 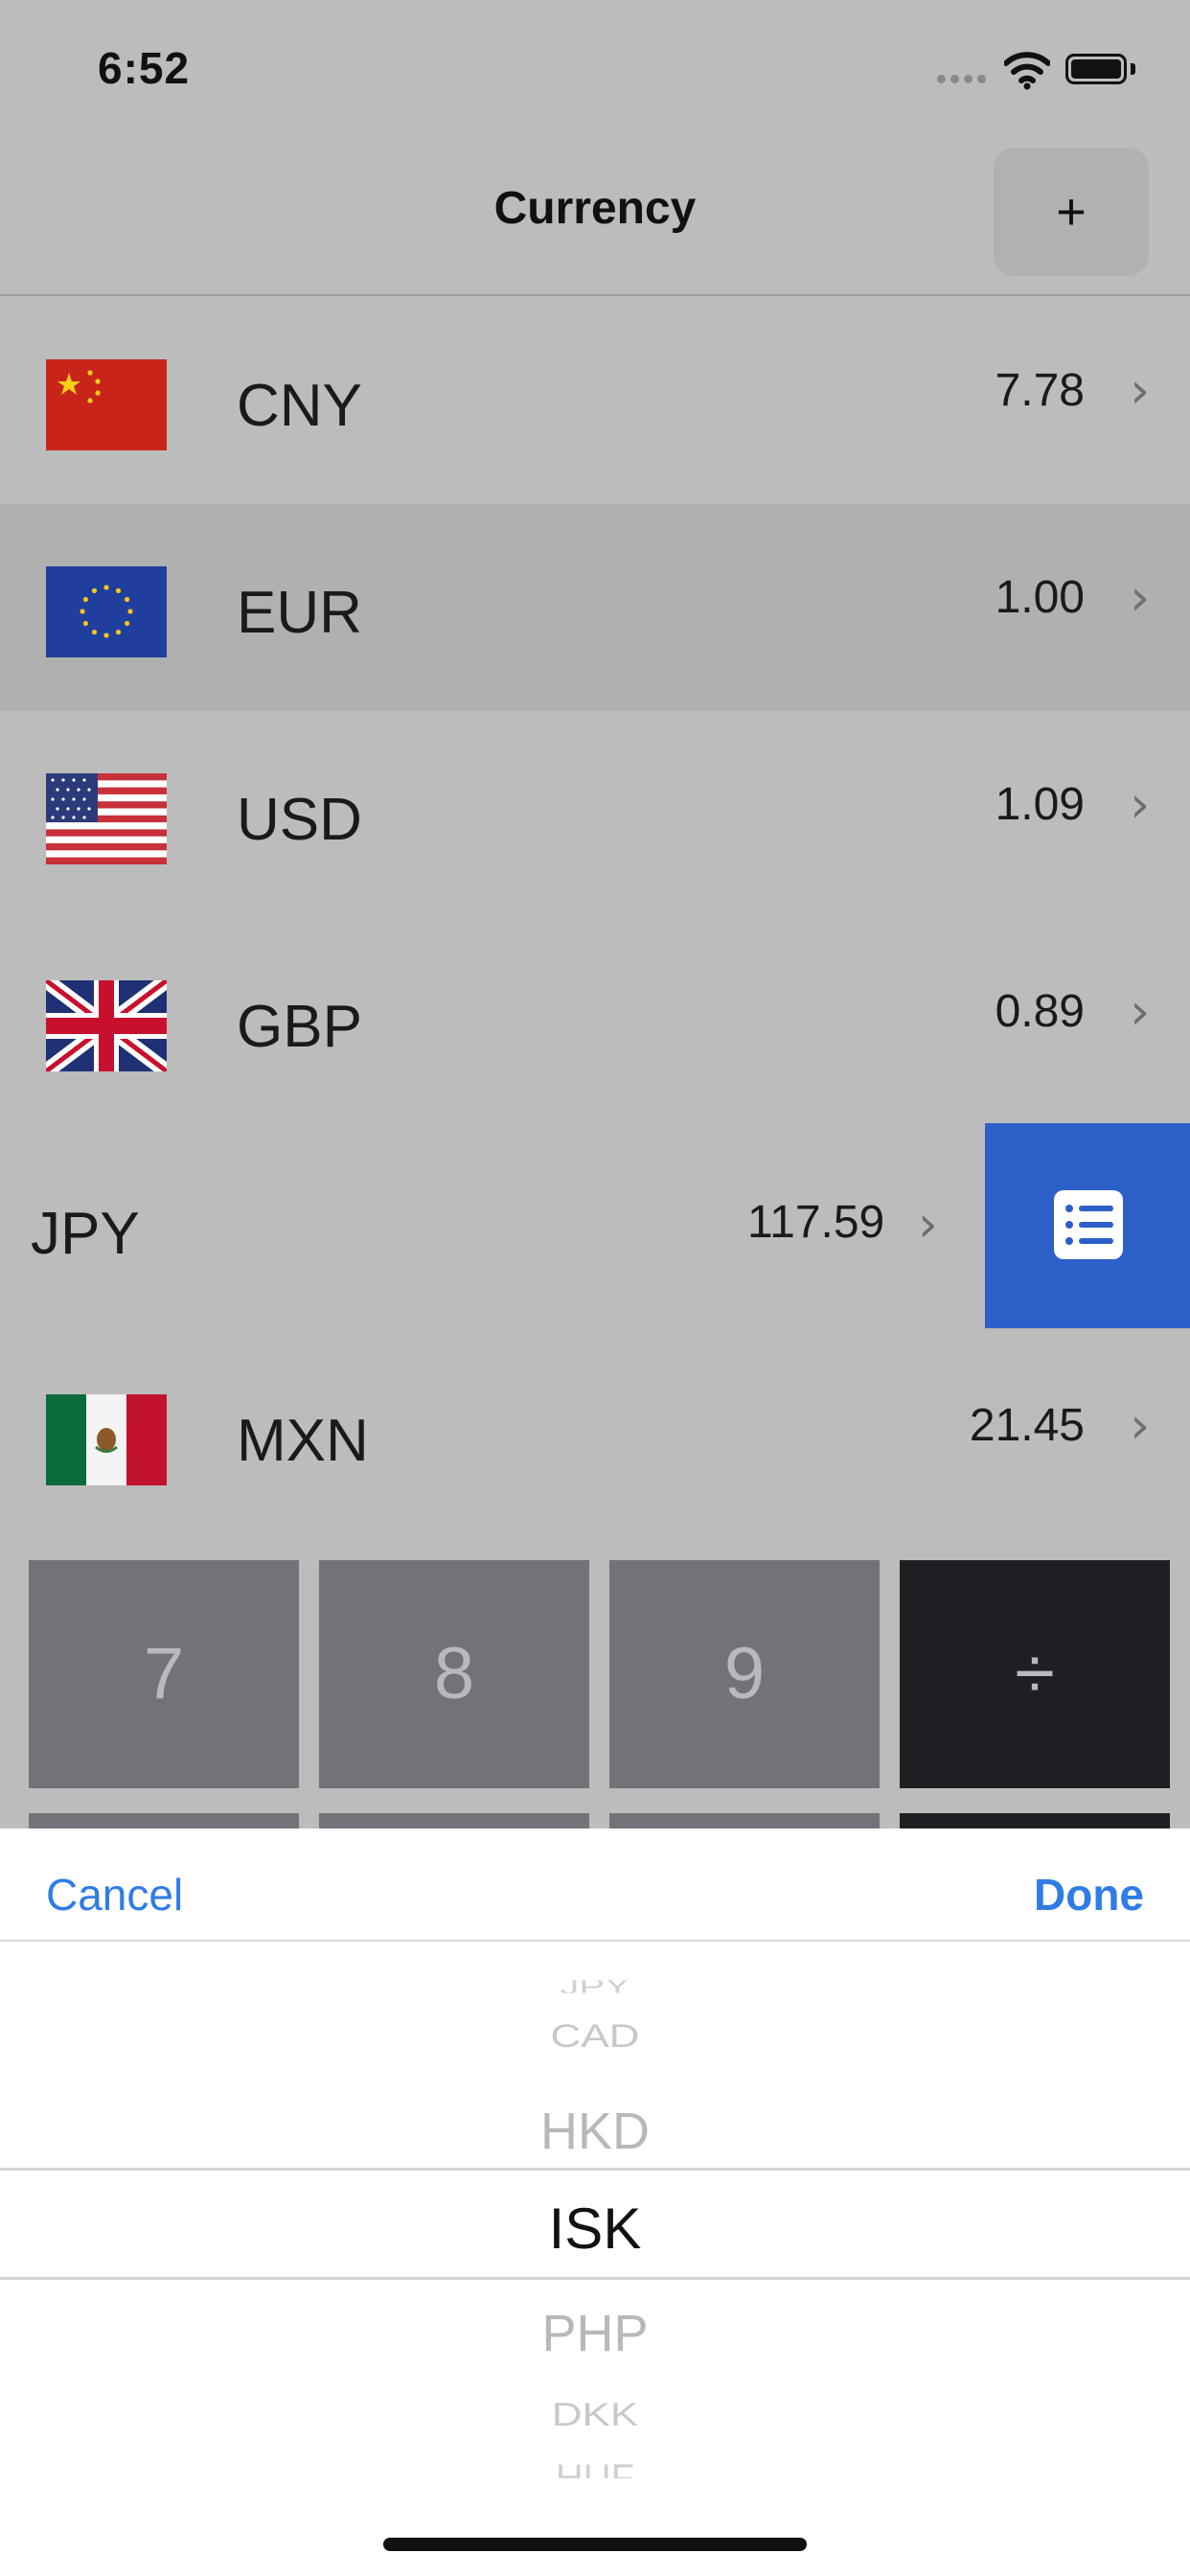 What do you see at coordinates (595, 1941) in the screenshot?
I see `sheet-divider` at bounding box center [595, 1941].